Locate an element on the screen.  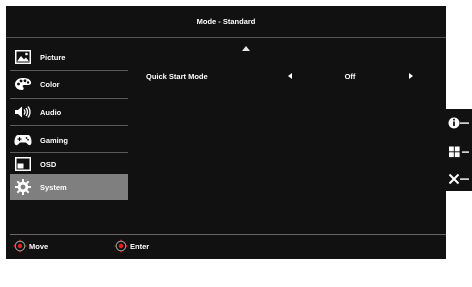
gear-icon is located at coordinates (23, 187).